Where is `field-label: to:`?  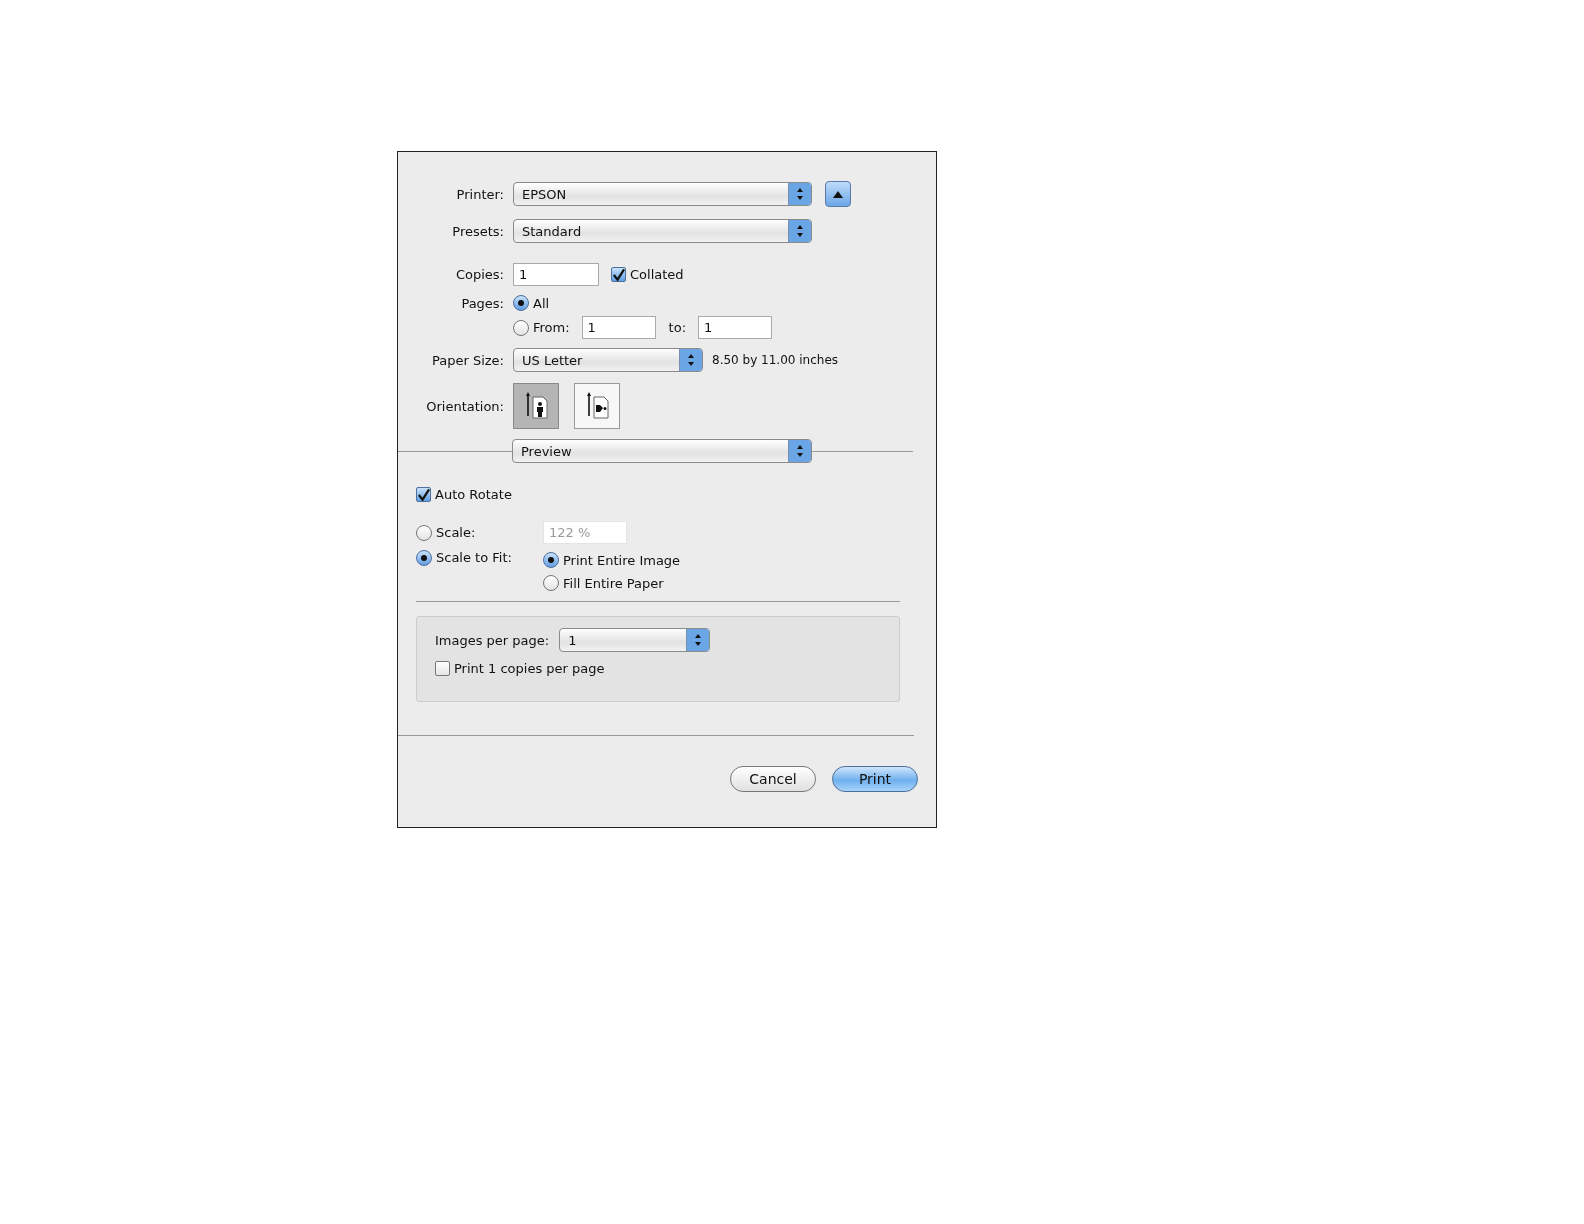 field-label: to: is located at coordinates (677, 327).